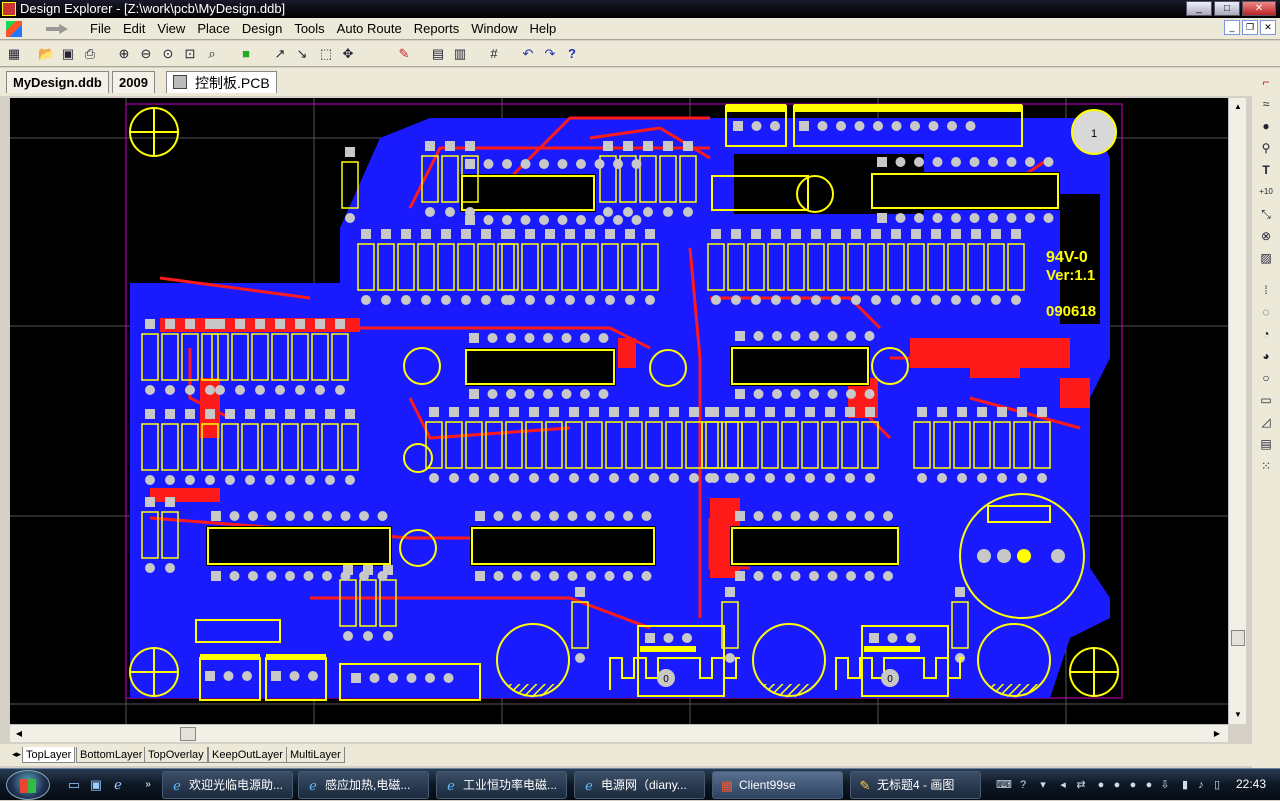 The height and width of the screenshot is (801, 1280). Describe the element at coordinates (74, 785) in the screenshot. I see `show-desktop-icon: ▭` at that location.